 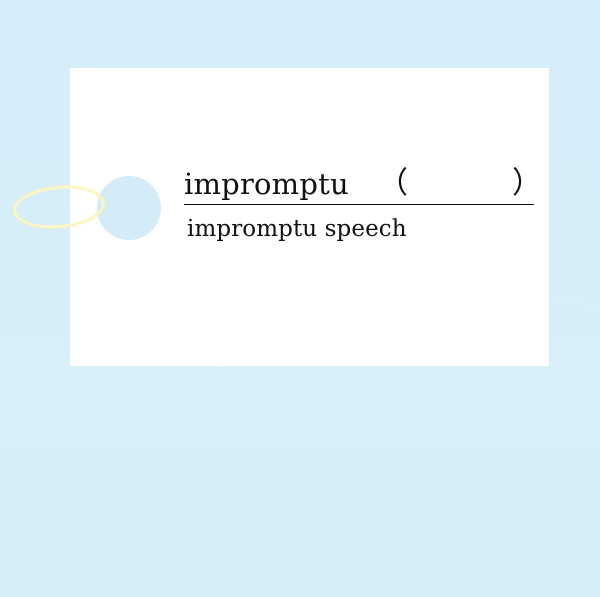 What do you see at coordinates (129, 208) in the screenshot?
I see `card-hole` at bounding box center [129, 208].